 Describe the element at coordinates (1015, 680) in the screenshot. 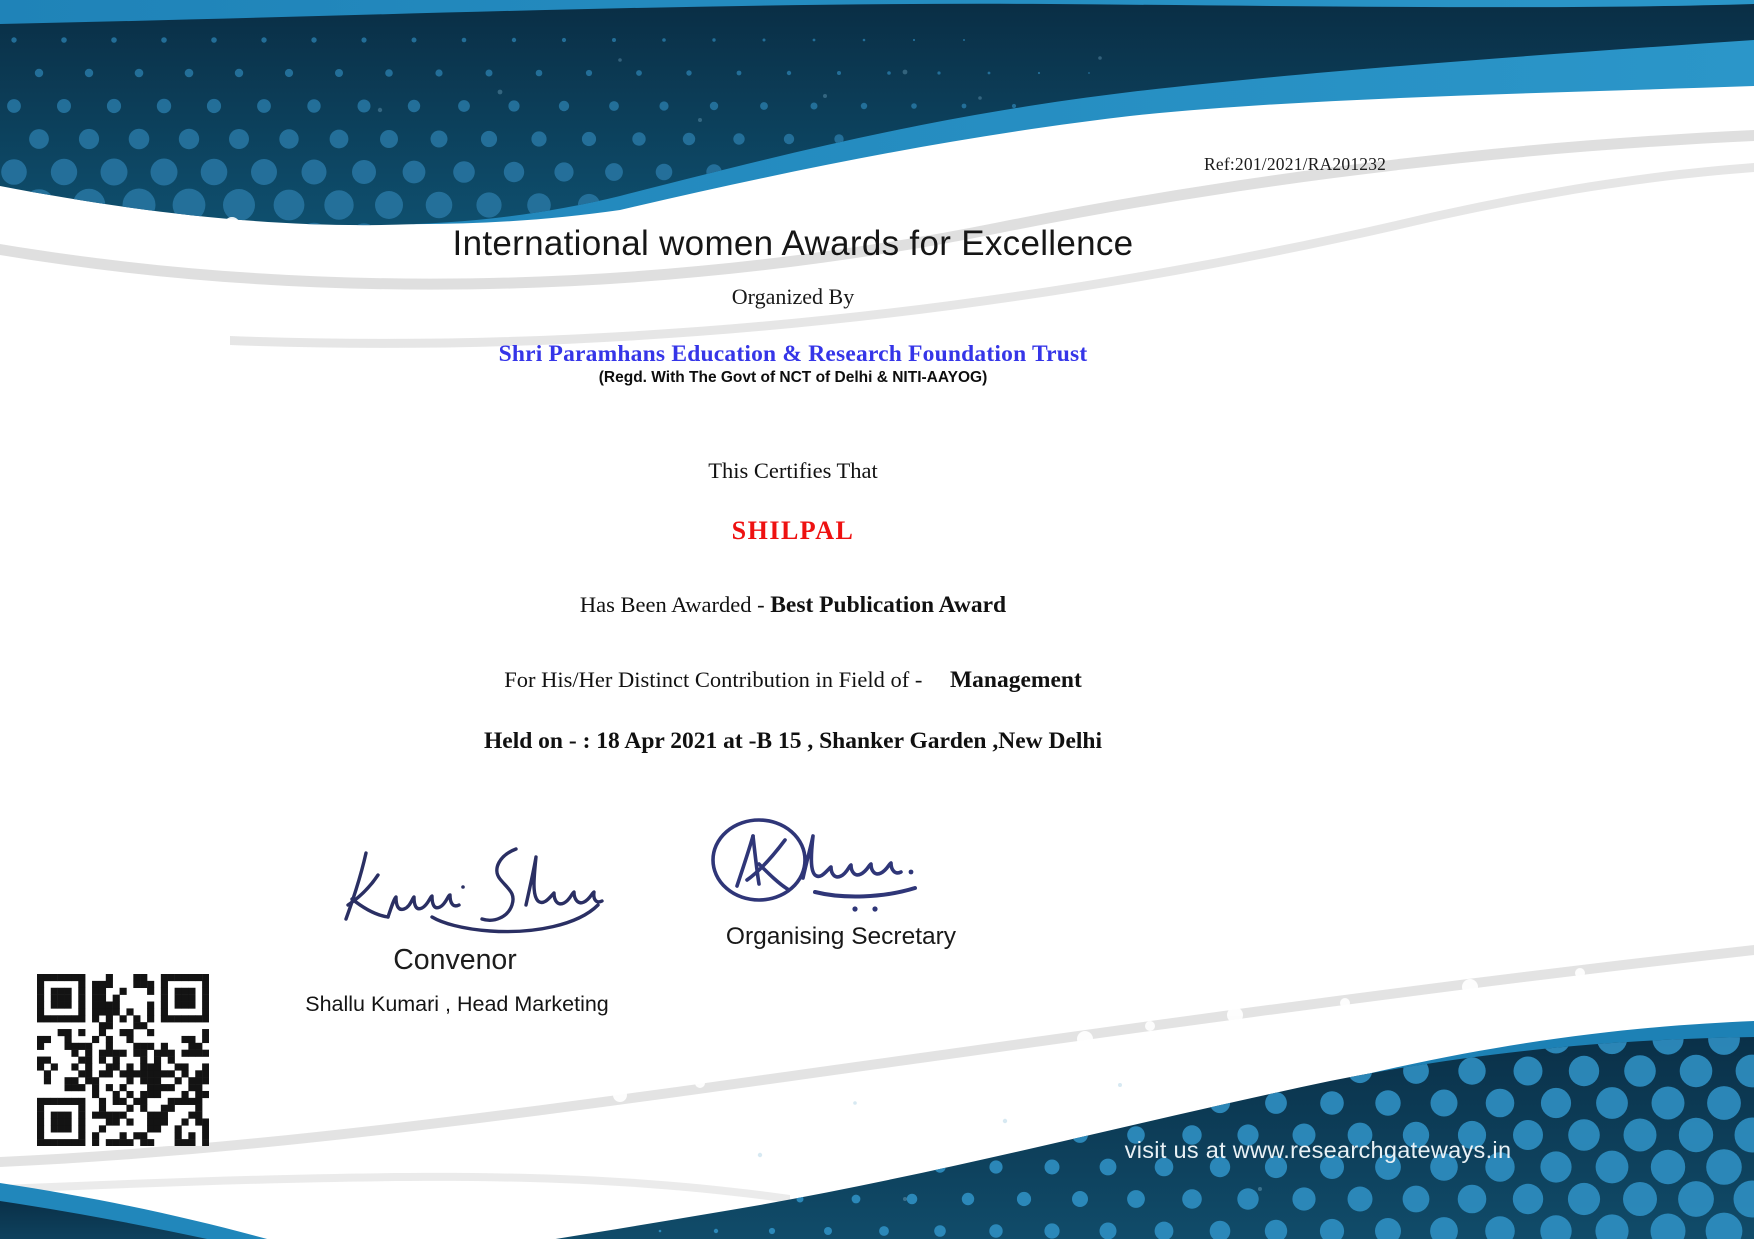

I see `field-value: Management` at that location.